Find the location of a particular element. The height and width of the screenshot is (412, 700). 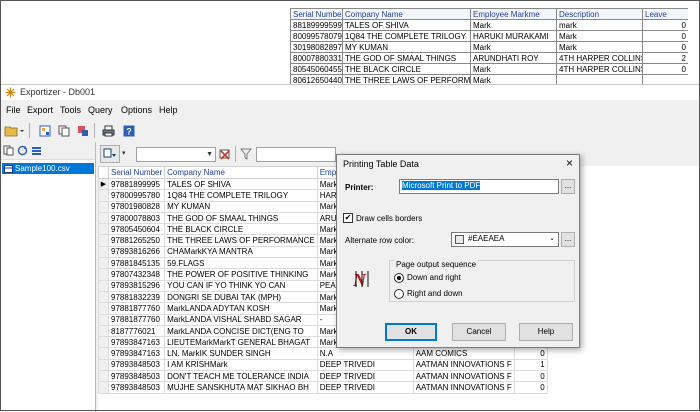

filter-funnel-icon is located at coordinates (246, 154).